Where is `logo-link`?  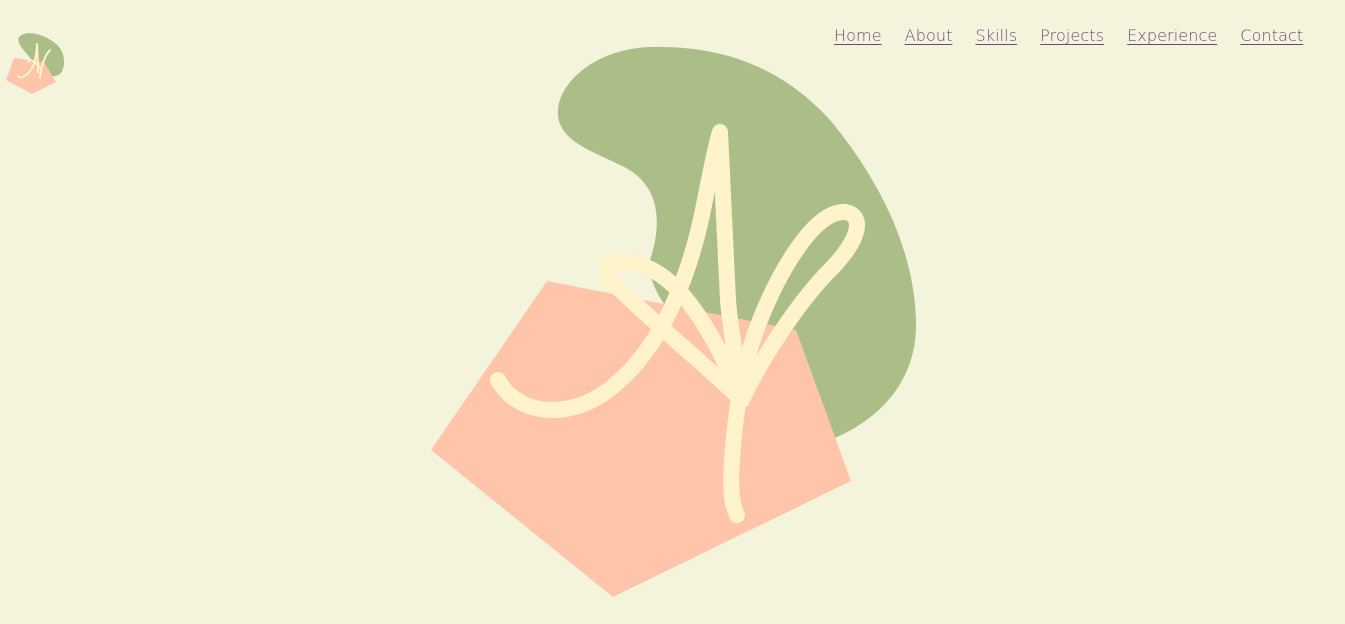
logo-link is located at coordinates (35, 63).